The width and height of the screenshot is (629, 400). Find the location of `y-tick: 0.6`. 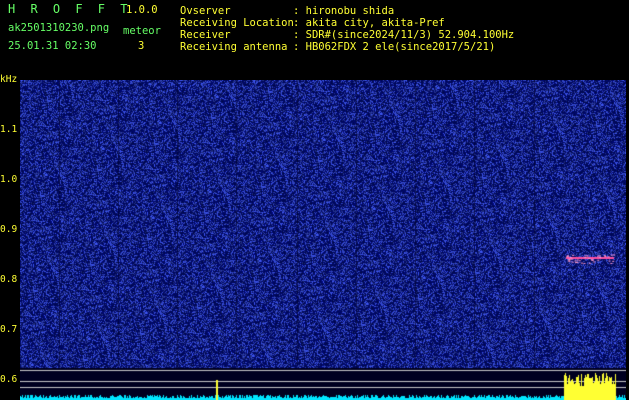

y-tick: 0.6 is located at coordinates (9, 379).